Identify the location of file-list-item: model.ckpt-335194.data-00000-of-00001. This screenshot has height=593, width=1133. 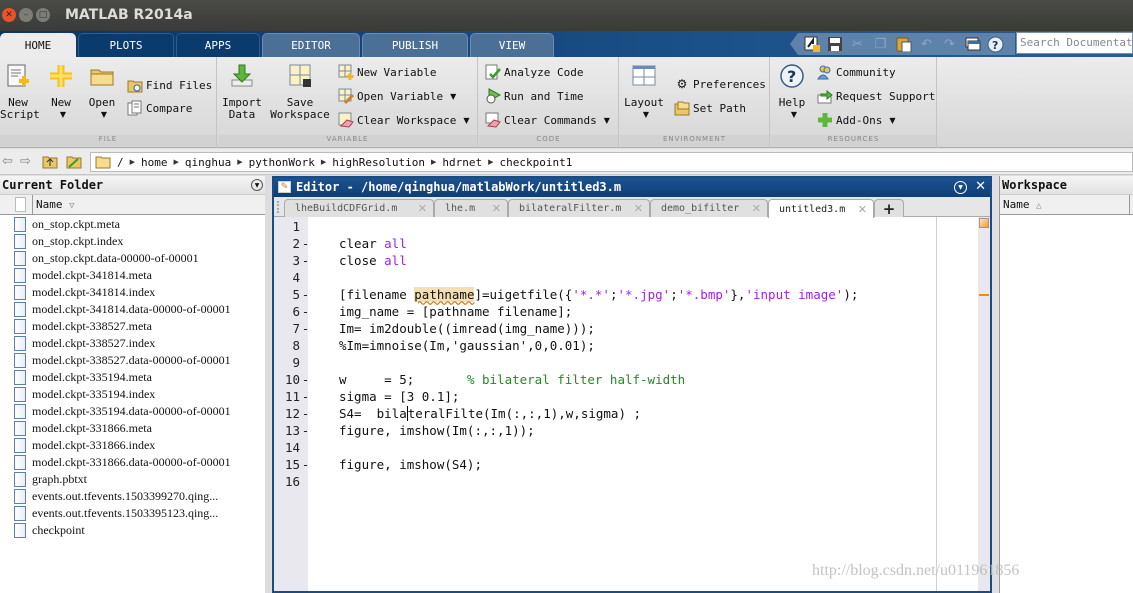
(134, 411).